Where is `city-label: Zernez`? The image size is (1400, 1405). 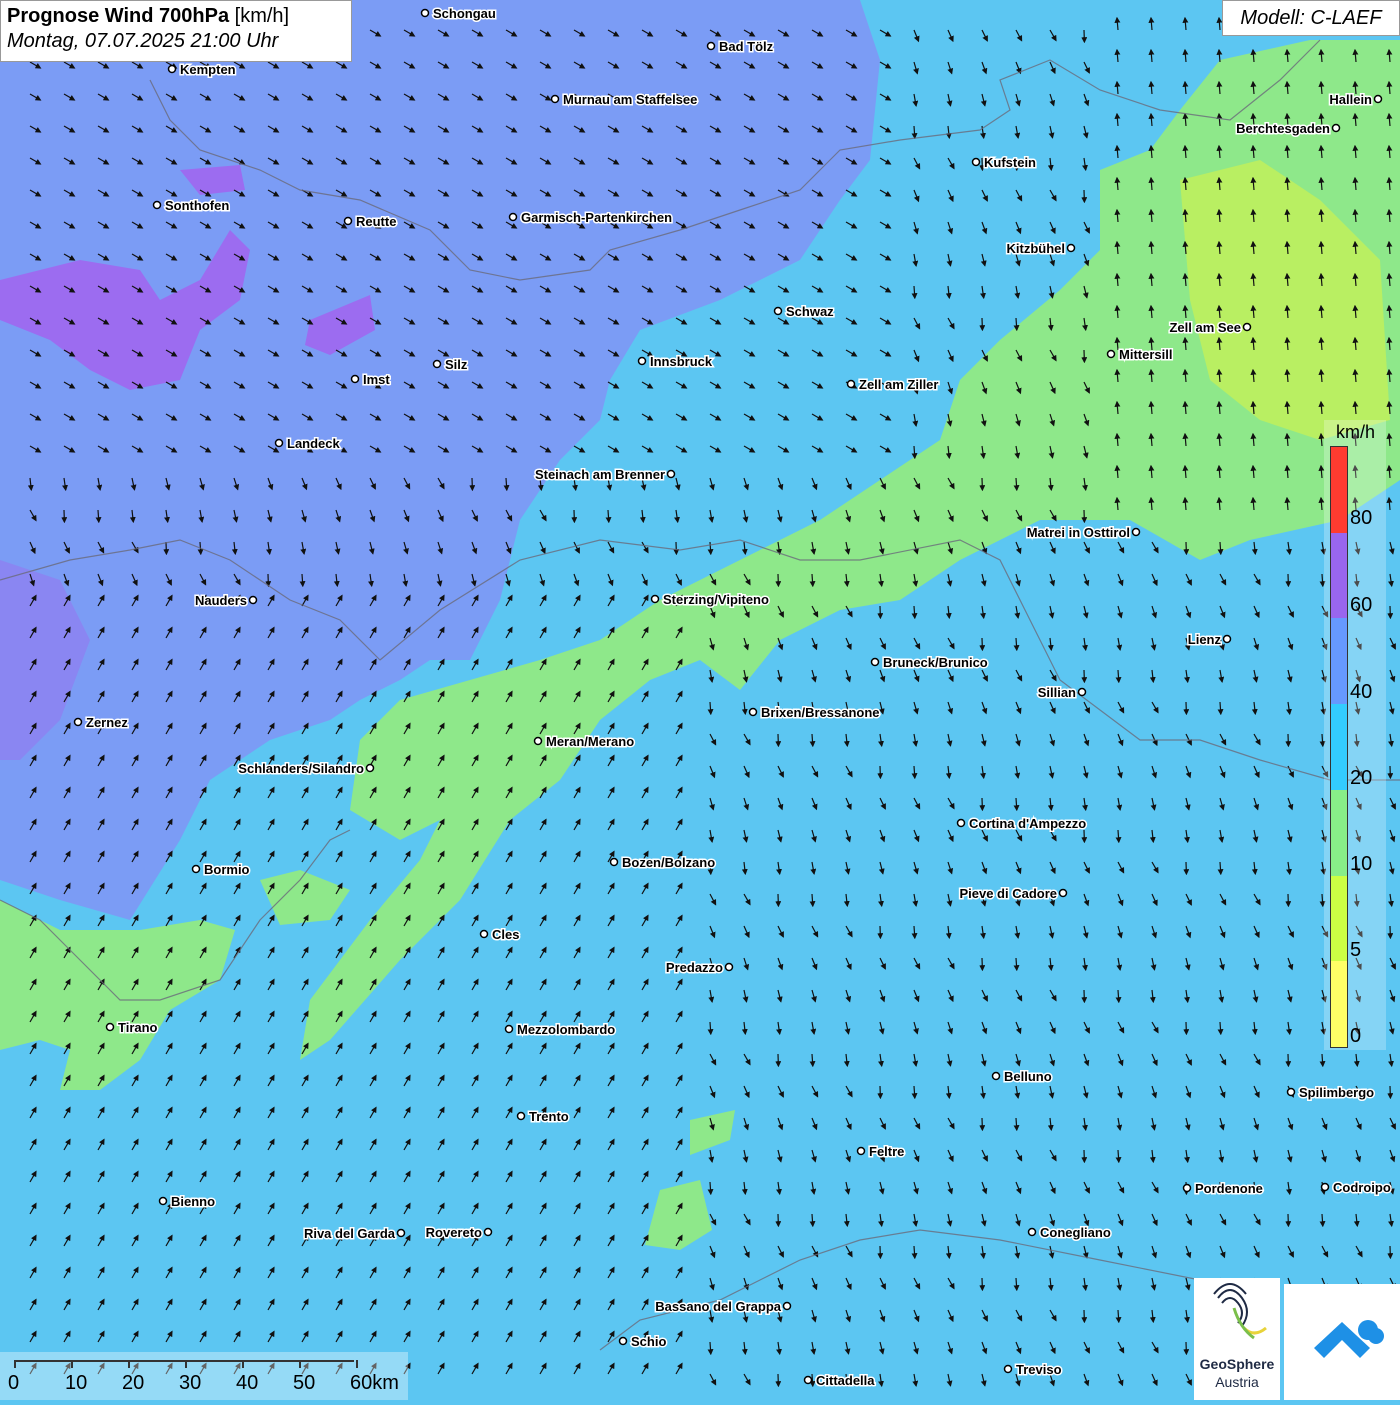 city-label: Zernez is located at coordinates (107, 722).